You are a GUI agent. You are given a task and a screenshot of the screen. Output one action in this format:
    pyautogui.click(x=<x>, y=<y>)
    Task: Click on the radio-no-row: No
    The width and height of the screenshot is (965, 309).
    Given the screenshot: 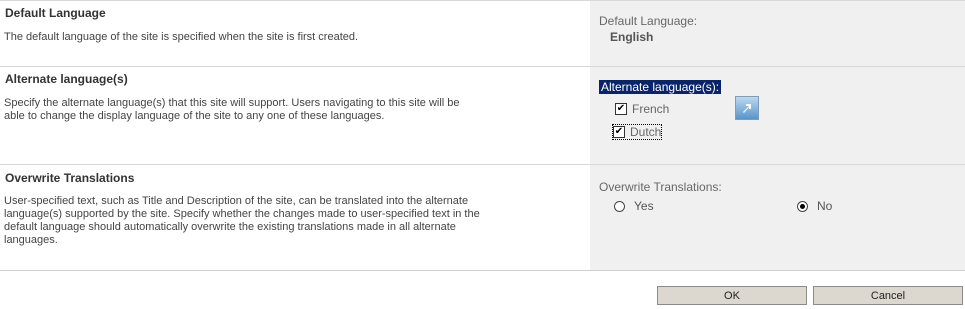 What is the action you would take?
    pyautogui.click(x=814, y=206)
    